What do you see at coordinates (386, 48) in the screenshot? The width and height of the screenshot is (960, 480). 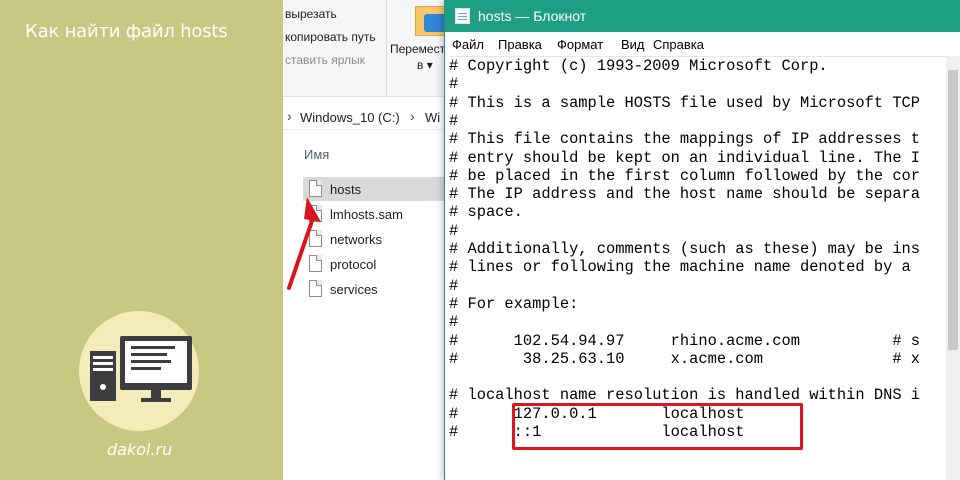 I see `ribbon-divider` at bounding box center [386, 48].